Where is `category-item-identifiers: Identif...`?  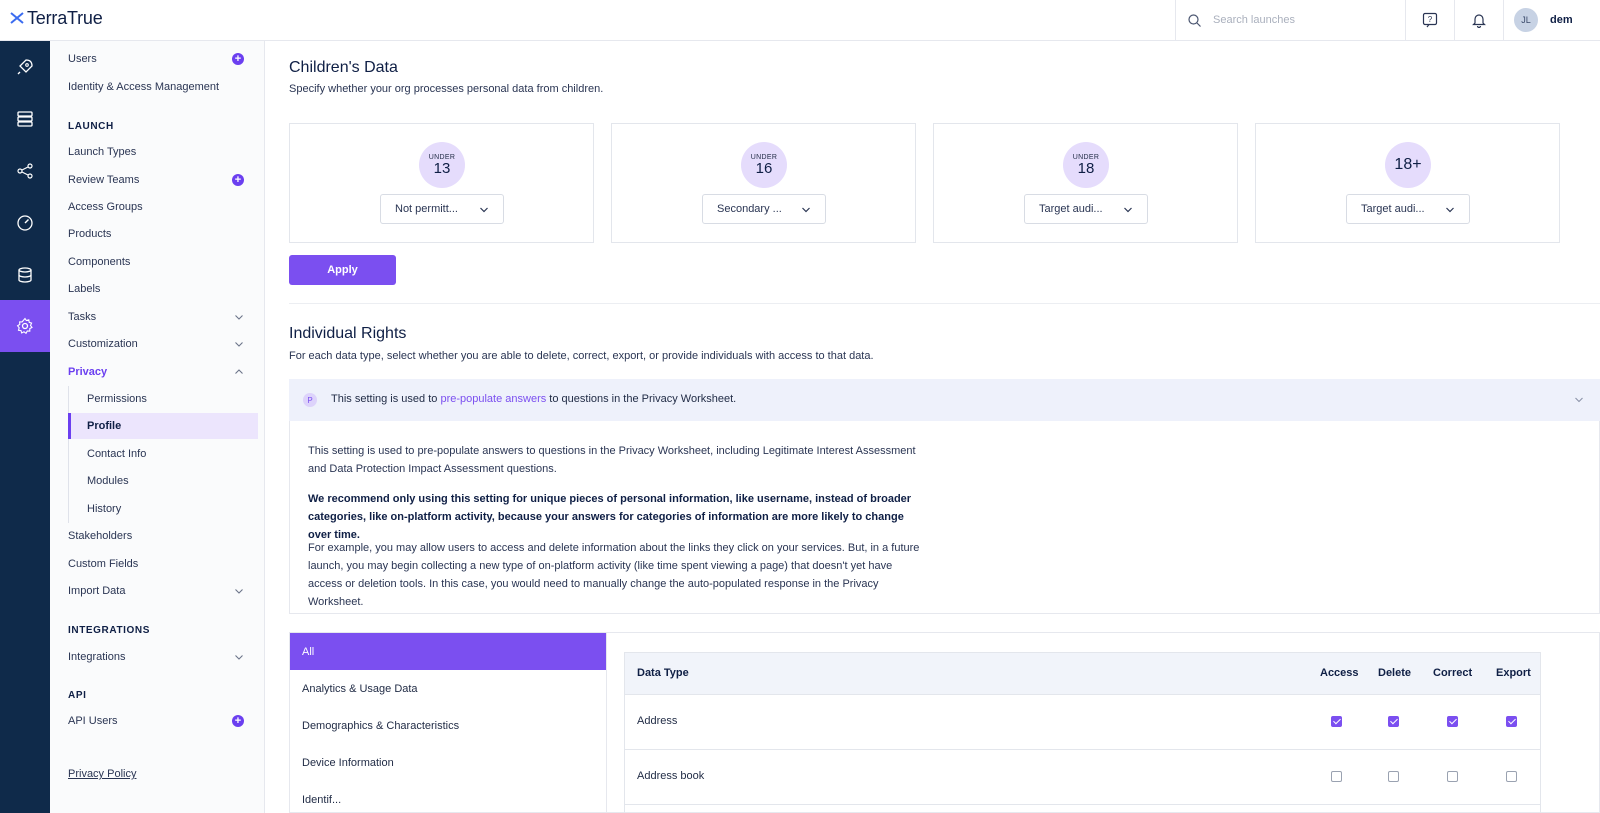 category-item-identifiers: Identif... is located at coordinates (448, 796).